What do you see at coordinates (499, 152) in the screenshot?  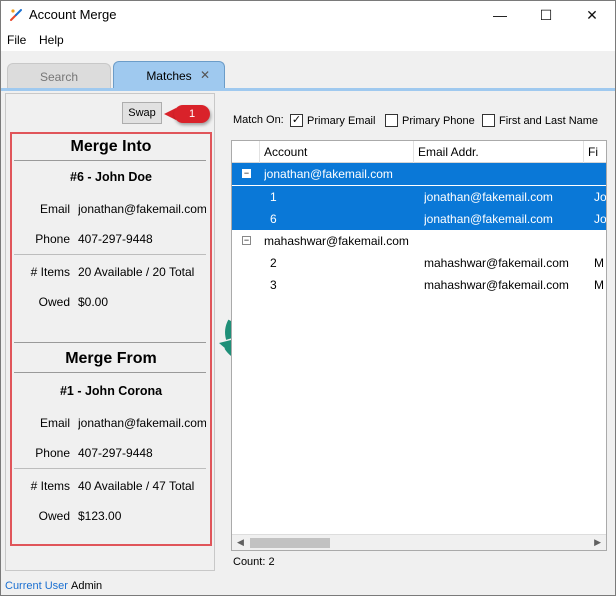 I see `column-header-email: Email Addr.` at bounding box center [499, 152].